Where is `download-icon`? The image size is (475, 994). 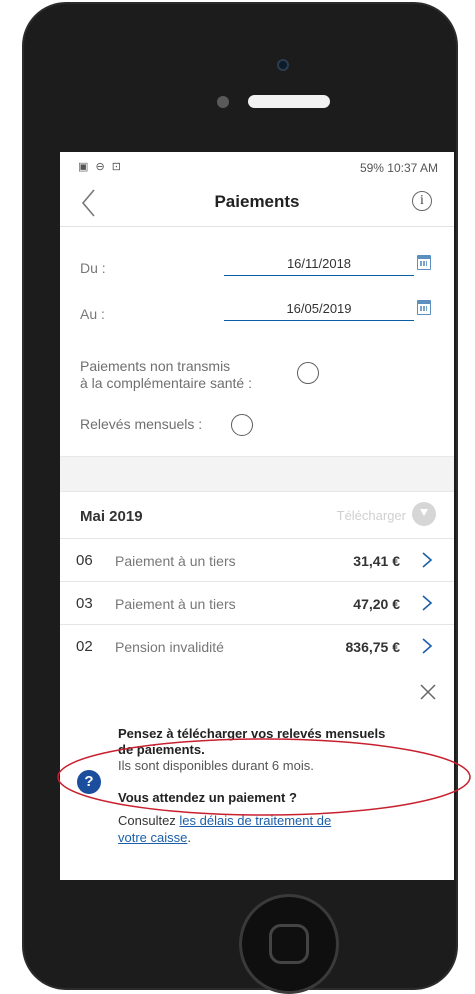
download-icon is located at coordinates (424, 514).